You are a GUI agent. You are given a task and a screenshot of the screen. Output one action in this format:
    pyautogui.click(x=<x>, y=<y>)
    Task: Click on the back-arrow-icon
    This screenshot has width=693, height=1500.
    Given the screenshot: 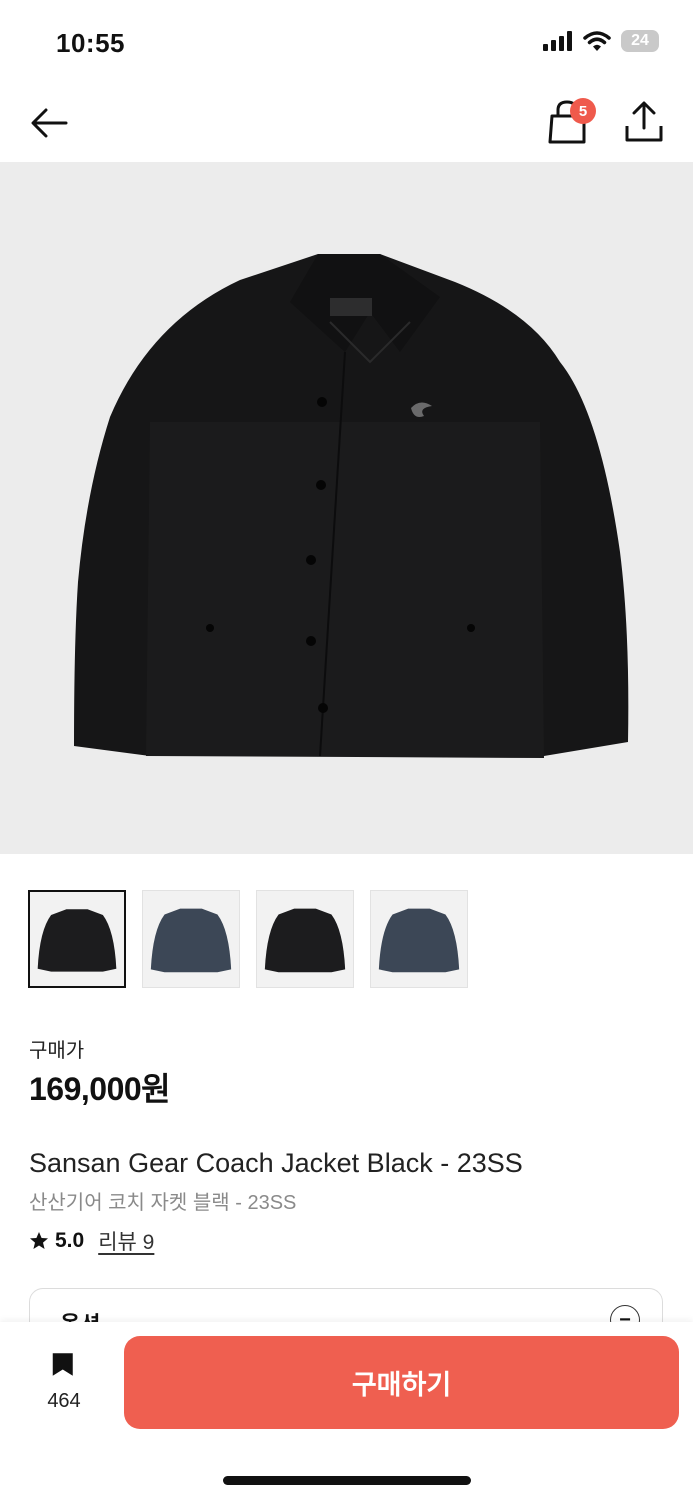 What is the action you would take?
    pyautogui.click(x=49, y=123)
    